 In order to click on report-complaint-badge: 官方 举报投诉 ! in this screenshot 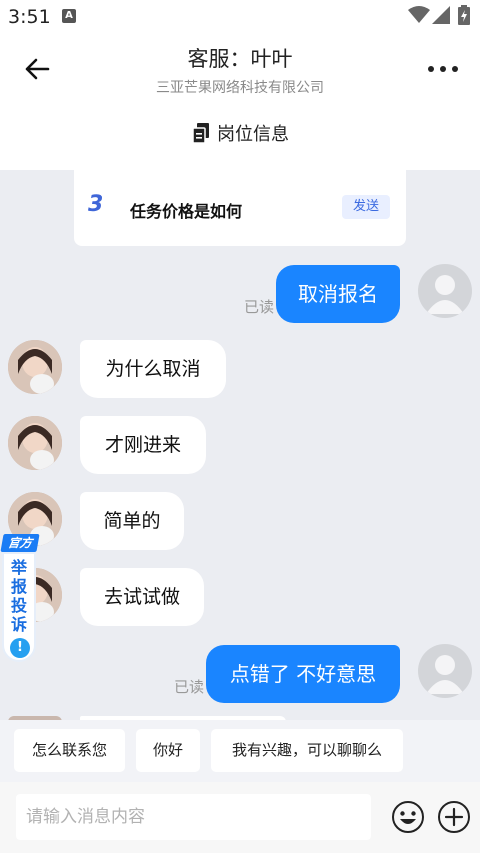, I will do `click(20, 596)`.